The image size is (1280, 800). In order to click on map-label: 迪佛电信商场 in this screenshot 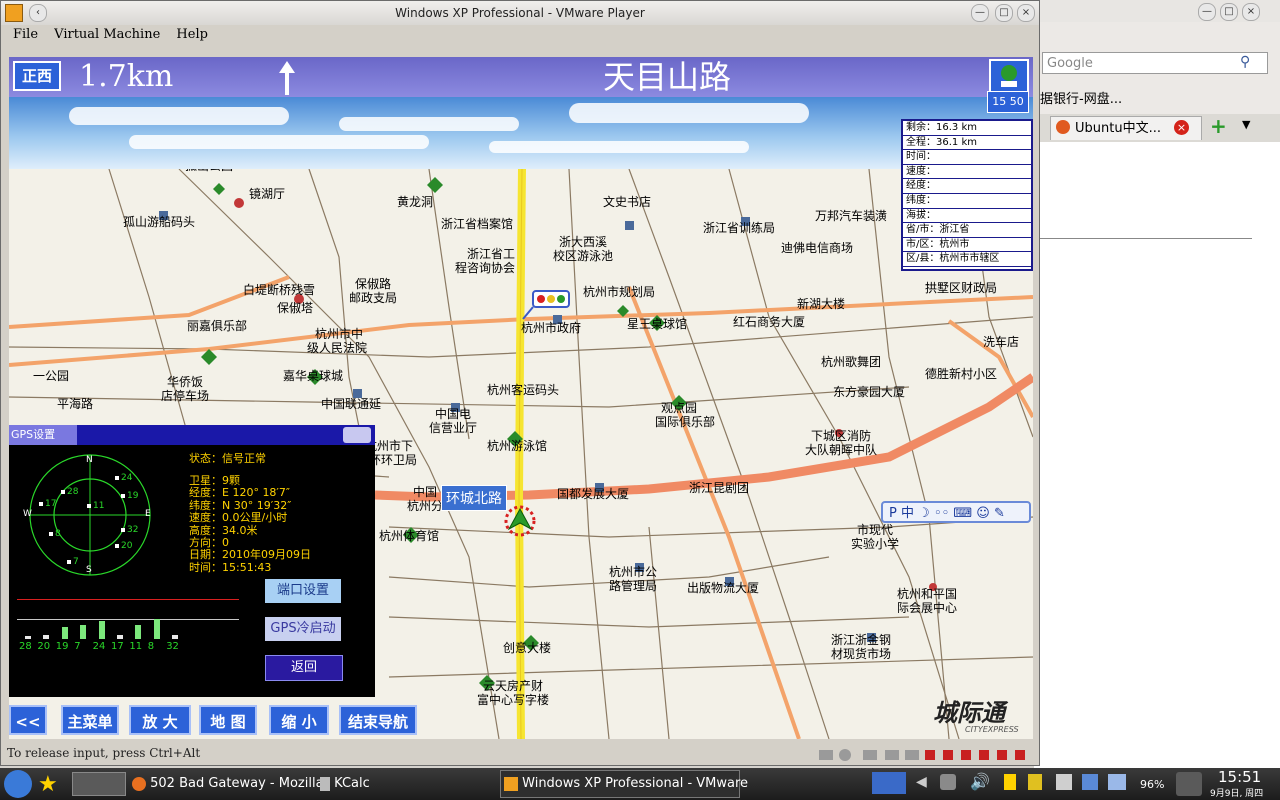, I will do `click(817, 248)`.